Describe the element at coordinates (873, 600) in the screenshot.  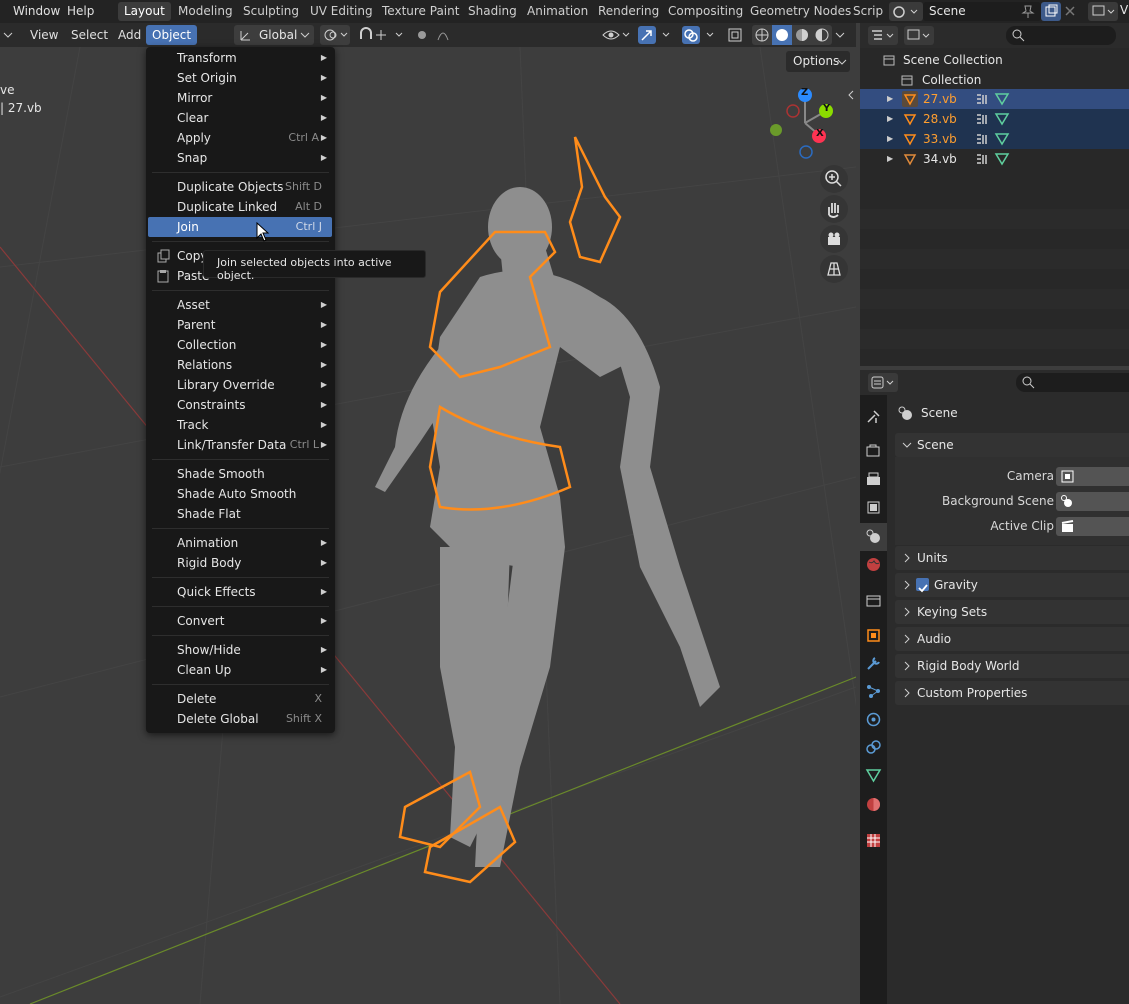
I see `collection-tab-icon` at that location.